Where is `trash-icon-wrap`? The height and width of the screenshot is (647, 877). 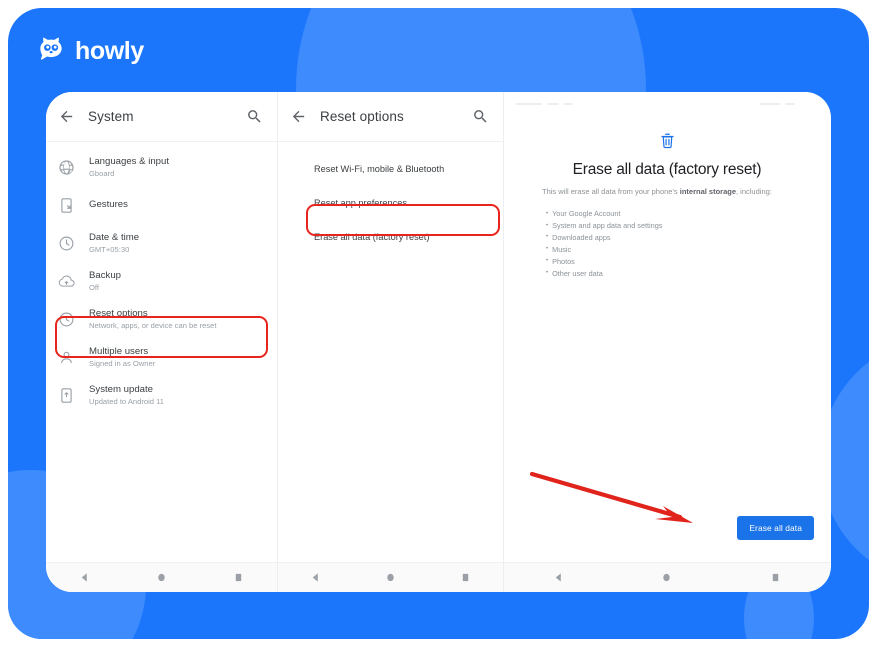 trash-icon-wrap is located at coordinates (667, 140).